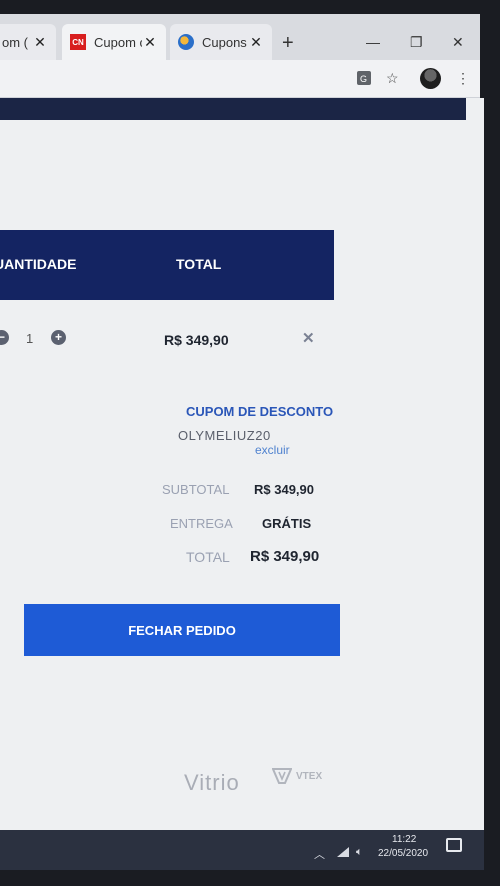  What do you see at coordinates (208, 557) in the screenshot?
I see `total-label: TOTAL` at bounding box center [208, 557].